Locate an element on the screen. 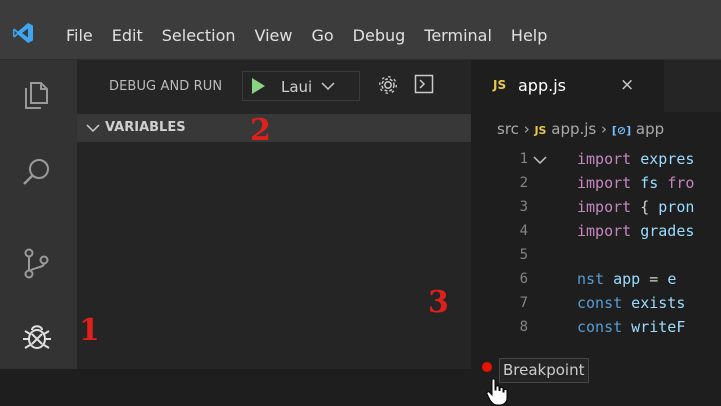  line-number: 1 is located at coordinates (524, 159).